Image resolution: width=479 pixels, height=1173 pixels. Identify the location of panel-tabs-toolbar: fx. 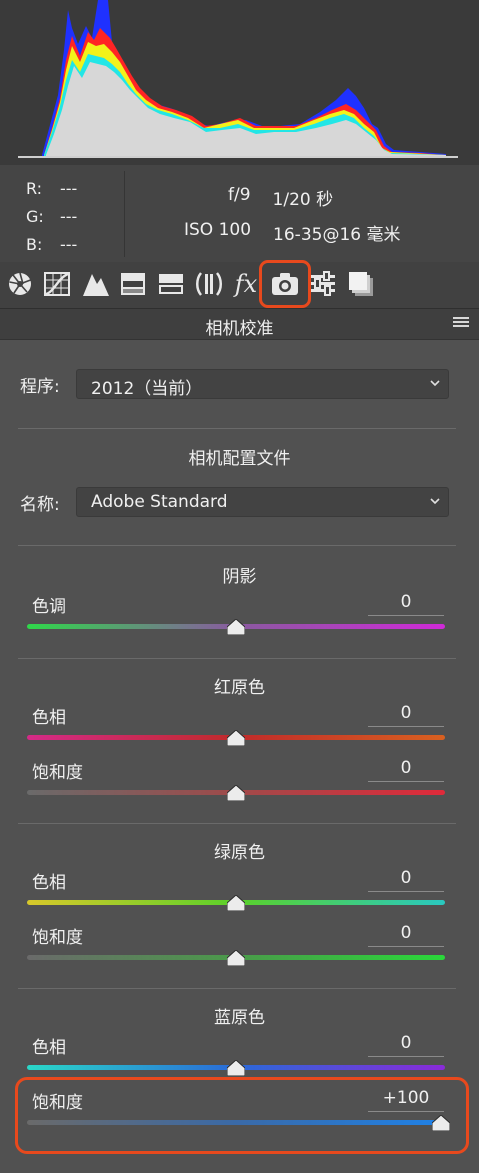
(239, 285).